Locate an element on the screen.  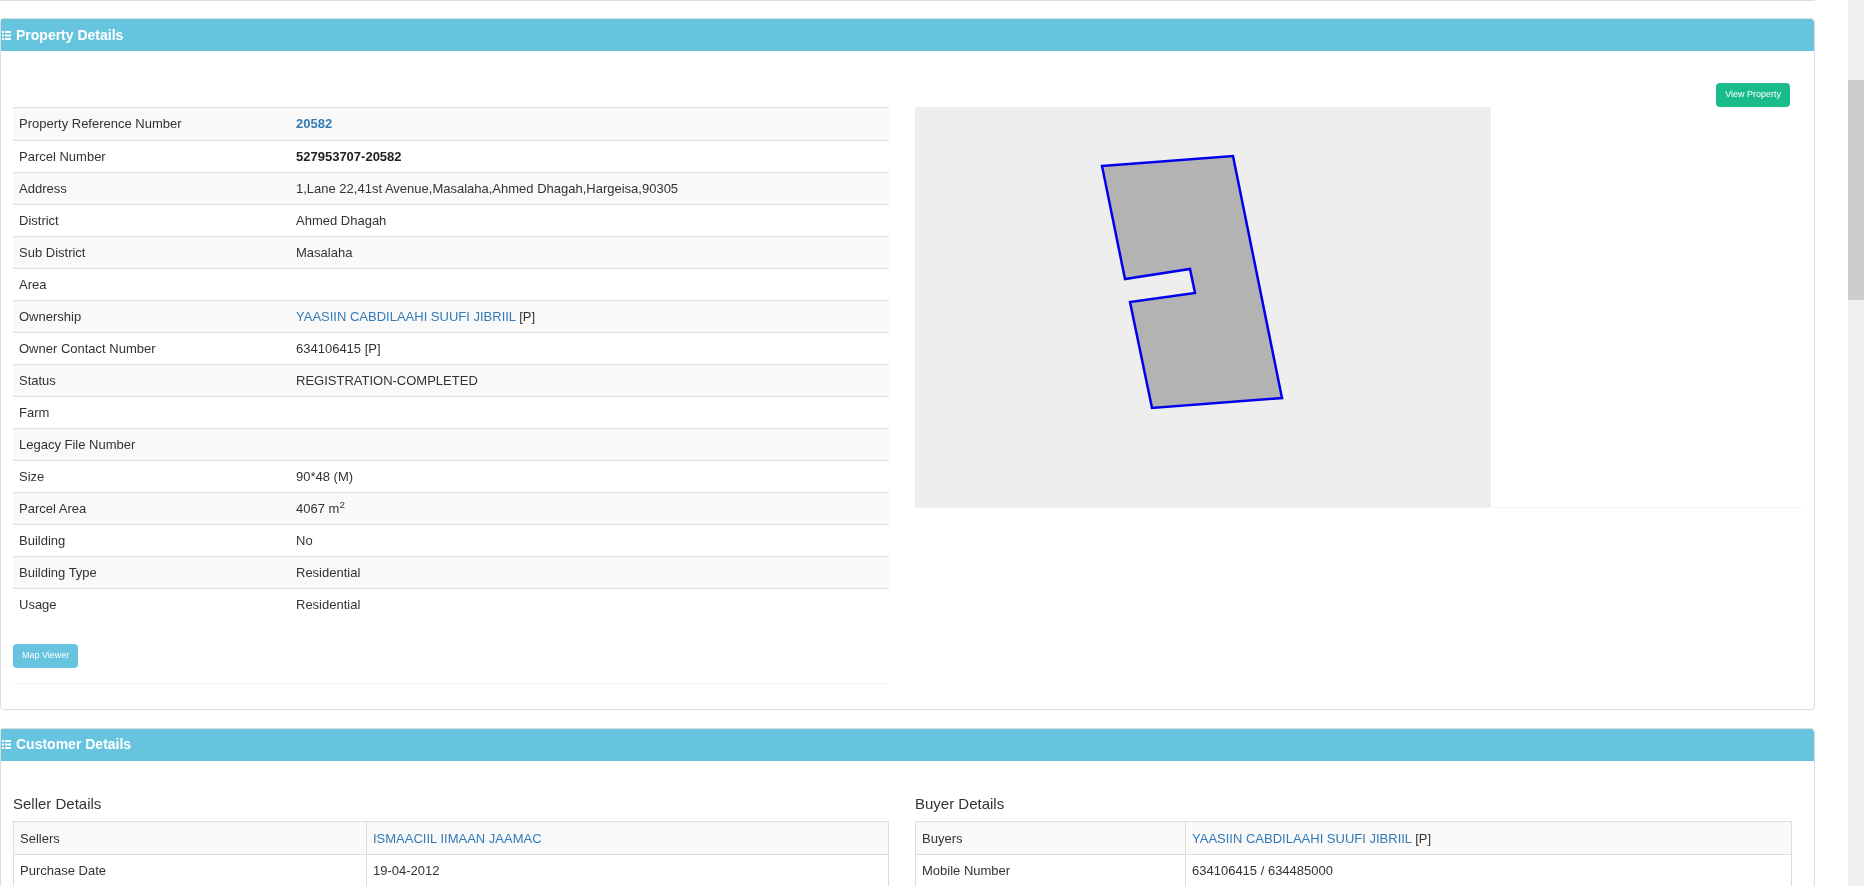
row-label: Purchase Date is located at coordinates (63, 871).